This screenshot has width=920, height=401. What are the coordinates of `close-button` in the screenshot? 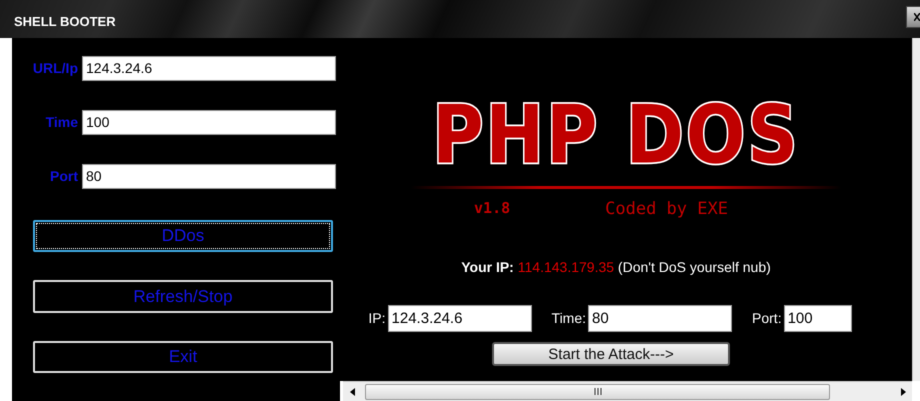 It's located at (913, 17).